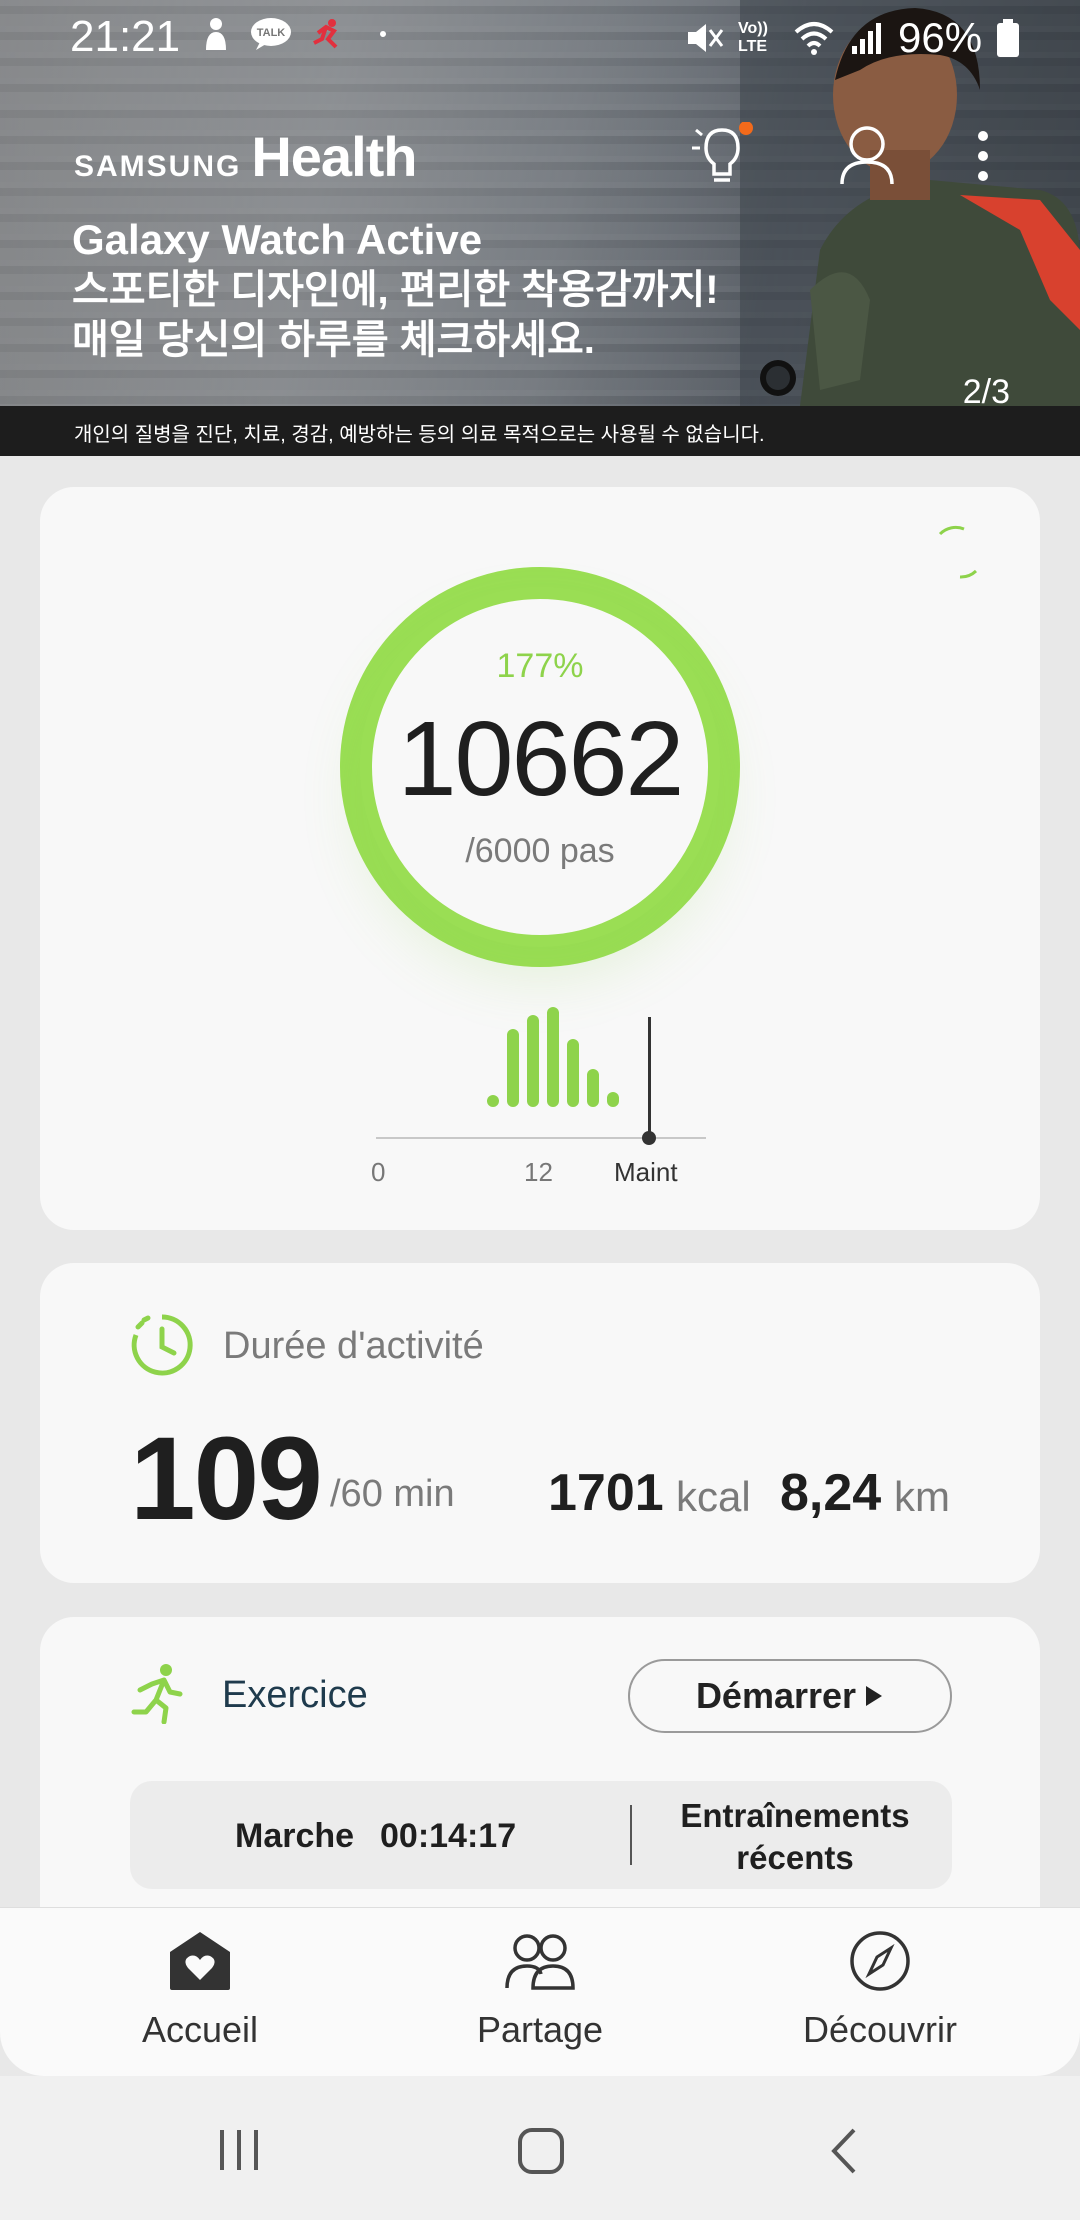  What do you see at coordinates (333, 340) in the screenshot?
I see `banner-line-2: 매일 당신의 하루를 체크하세요.` at bounding box center [333, 340].